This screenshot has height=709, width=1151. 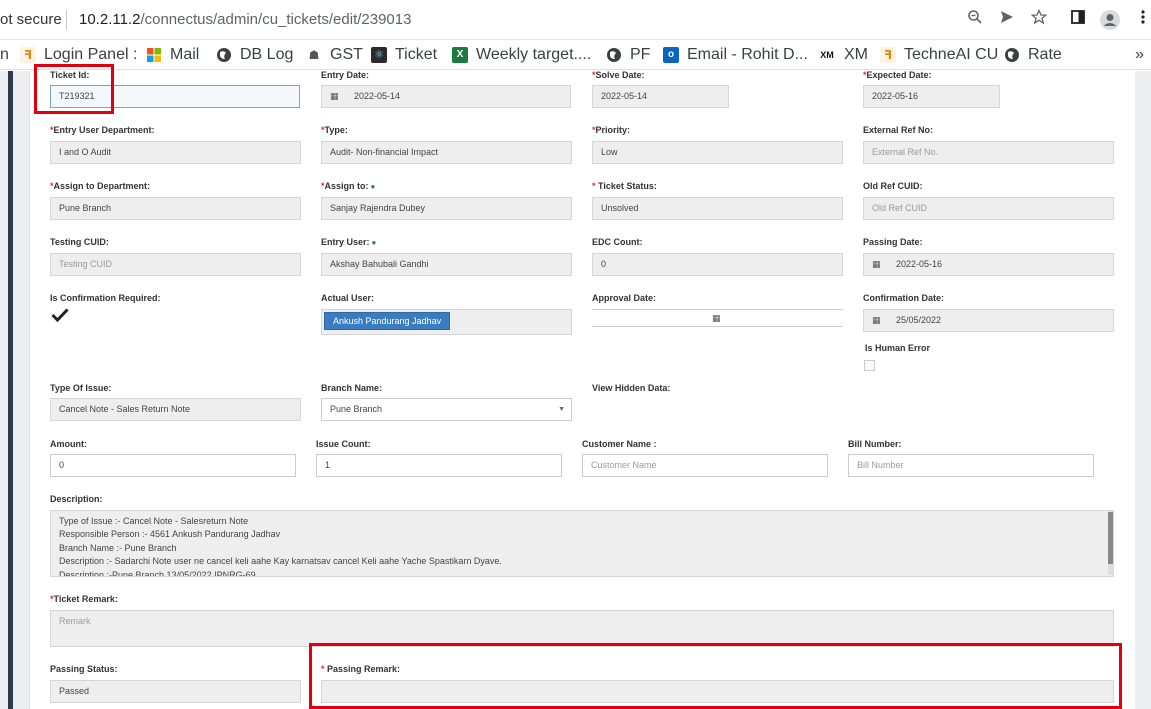 What do you see at coordinates (971, 465) in the screenshot?
I see `bill-number-field: Bill Number` at bounding box center [971, 465].